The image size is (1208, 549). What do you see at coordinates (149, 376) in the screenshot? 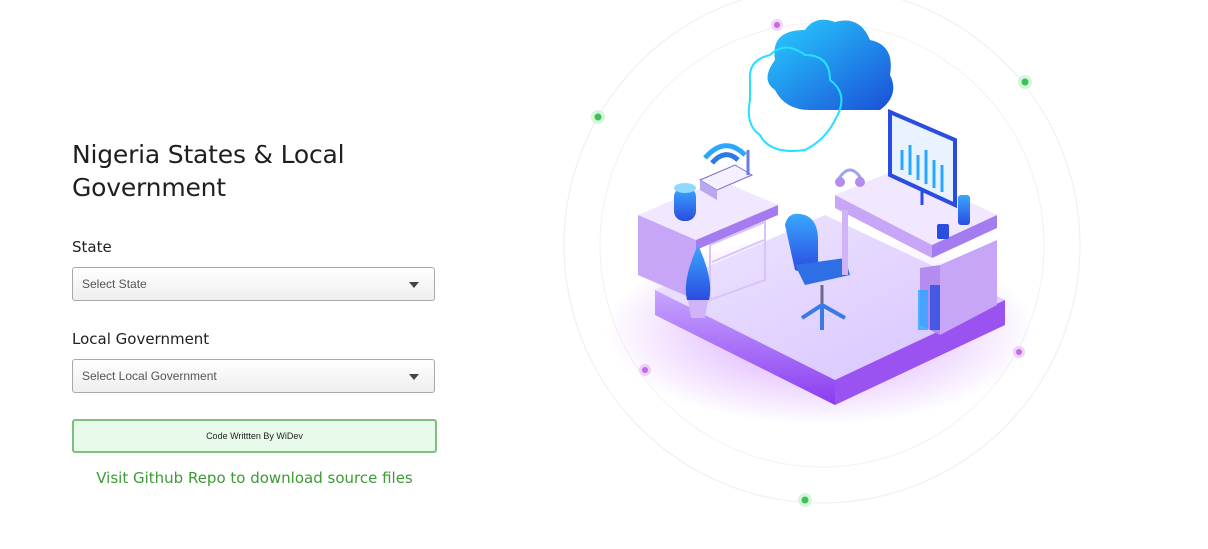
I see `lga-select-value: Select Local Government` at bounding box center [149, 376].